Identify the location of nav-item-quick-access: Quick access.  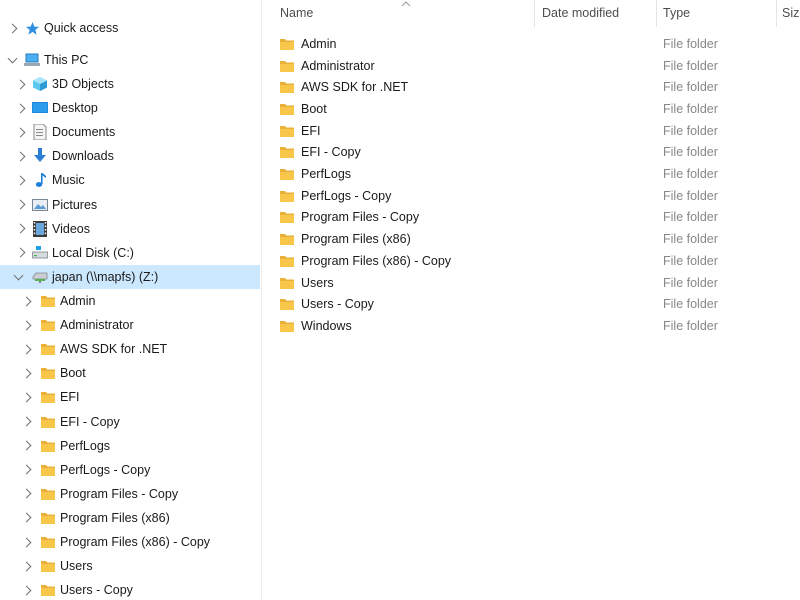
(130, 28).